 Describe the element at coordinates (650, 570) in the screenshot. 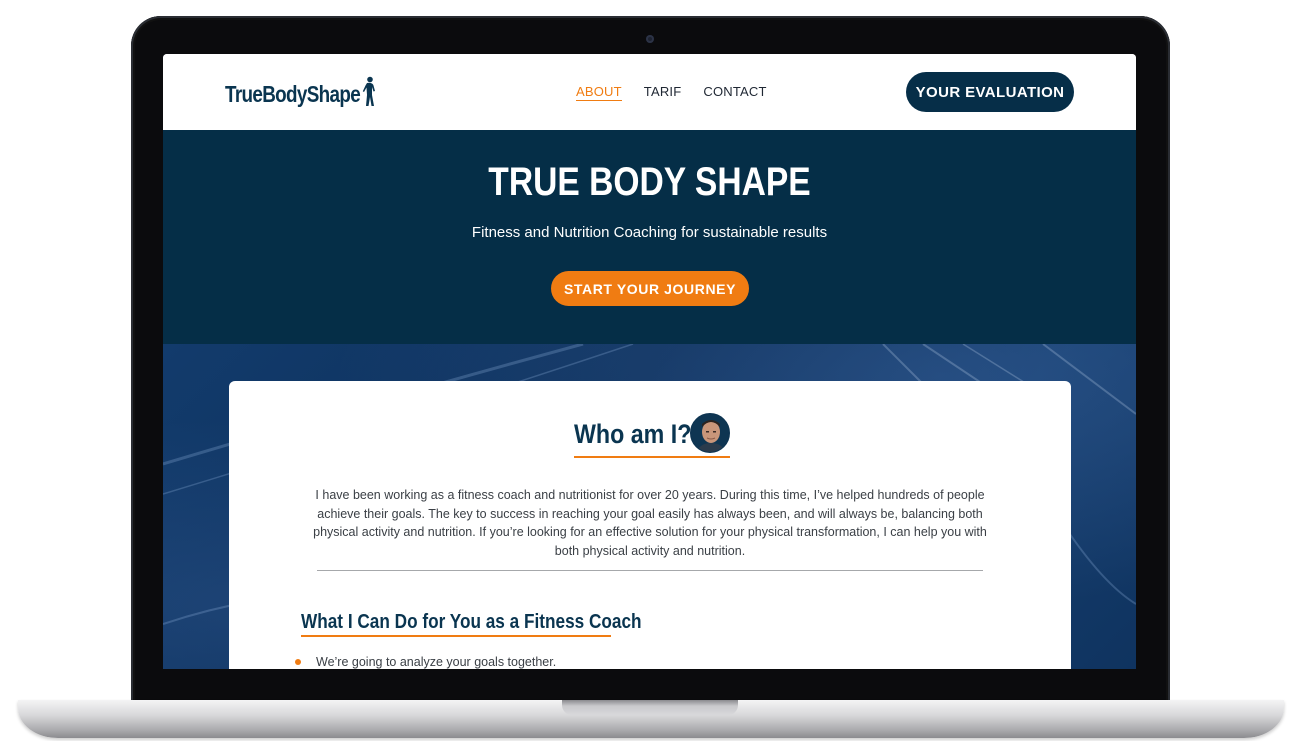

I see `section-divider` at that location.